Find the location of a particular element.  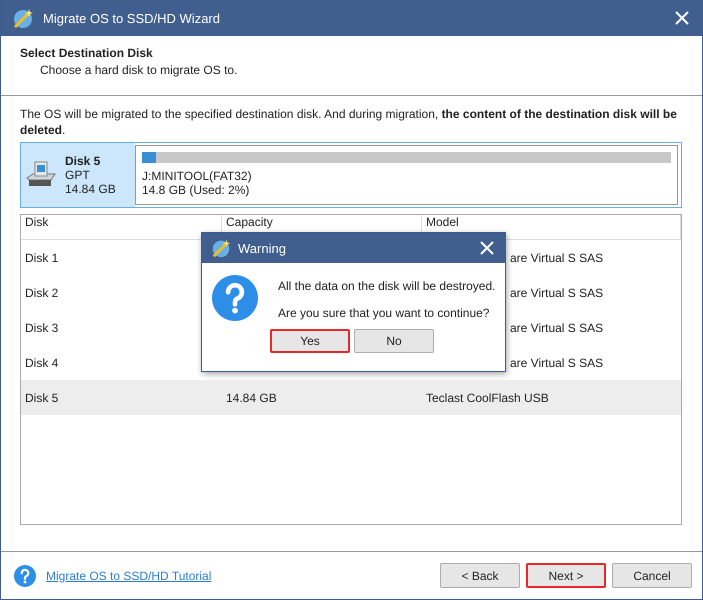

page-subtitle: Choose a hard disk to migrate OS to. is located at coordinates (138, 70).